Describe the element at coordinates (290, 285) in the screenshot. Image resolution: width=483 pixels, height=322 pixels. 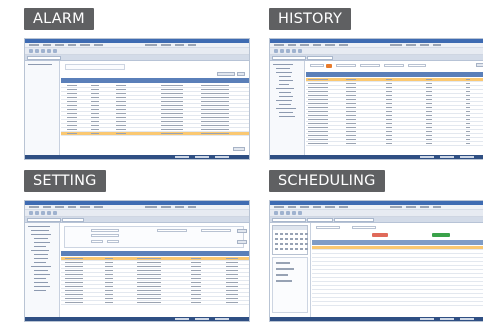
I see `schedule-list` at that location.